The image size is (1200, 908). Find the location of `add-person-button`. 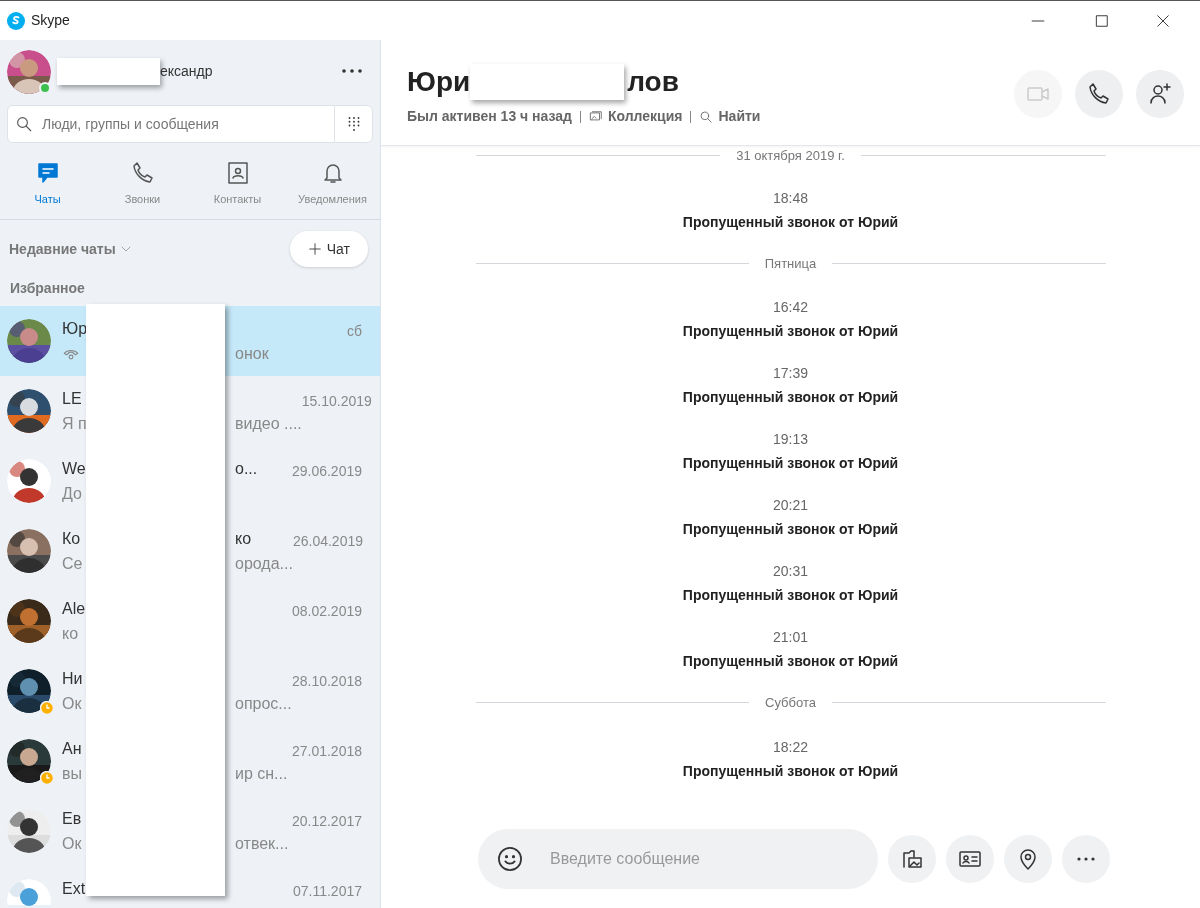

add-person-button is located at coordinates (1160, 94).